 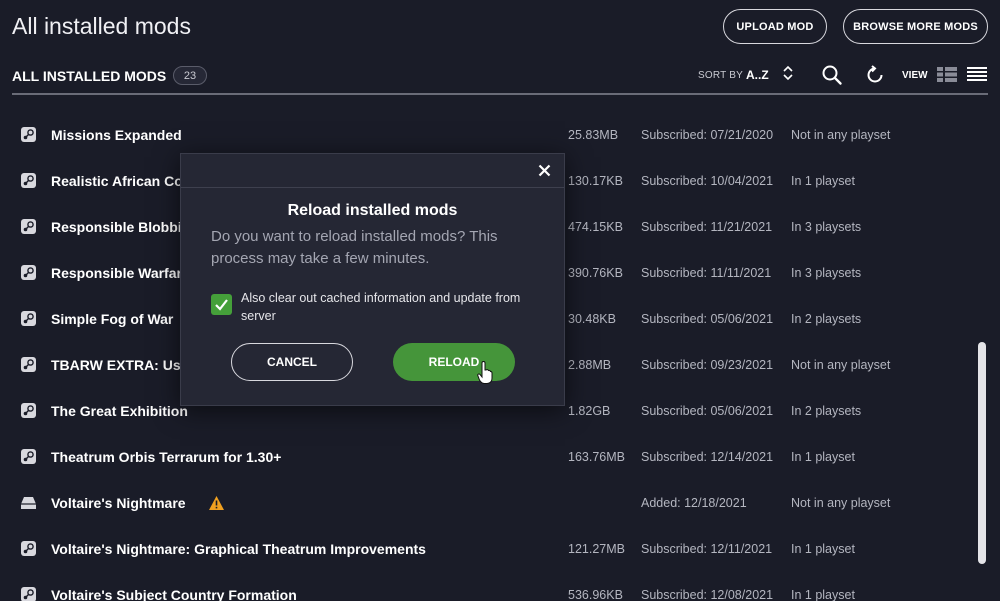 What do you see at coordinates (454, 362) in the screenshot?
I see `reload-button: RELOAD` at bounding box center [454, 362].